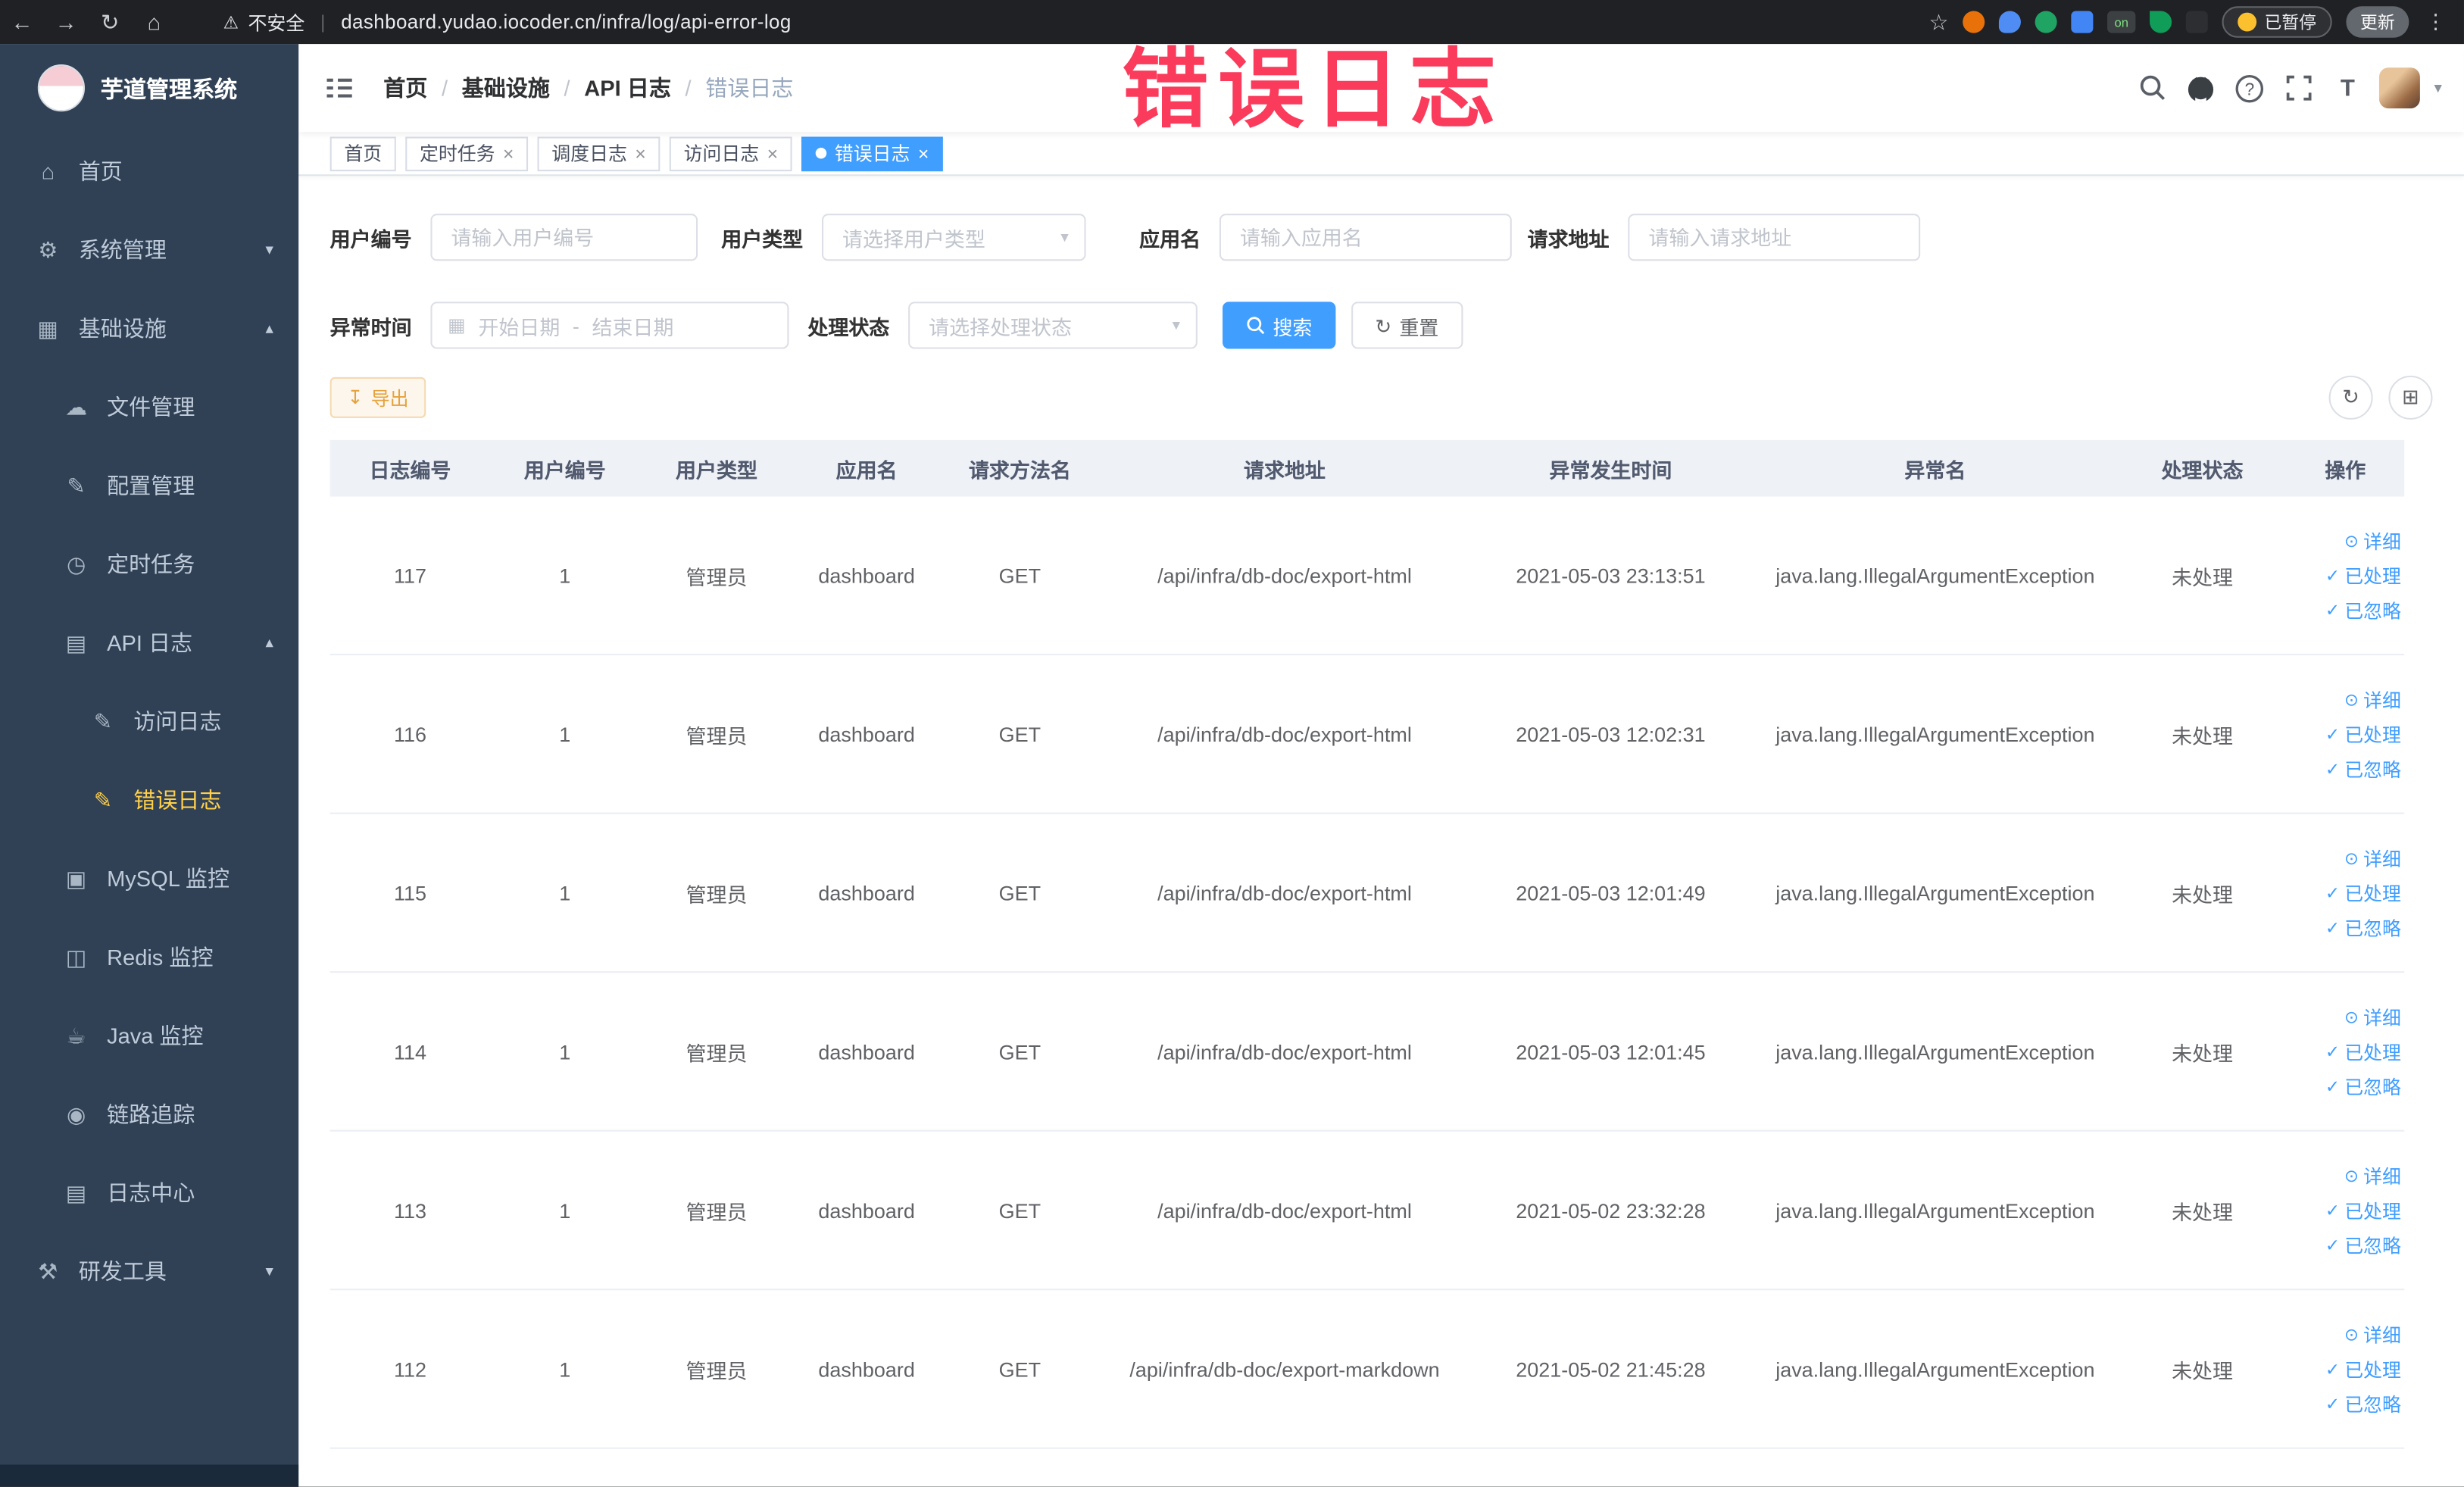  Describe the element at coordinates (2348, 87) in the screenshot. I see `font-size-icon: T` at that location.